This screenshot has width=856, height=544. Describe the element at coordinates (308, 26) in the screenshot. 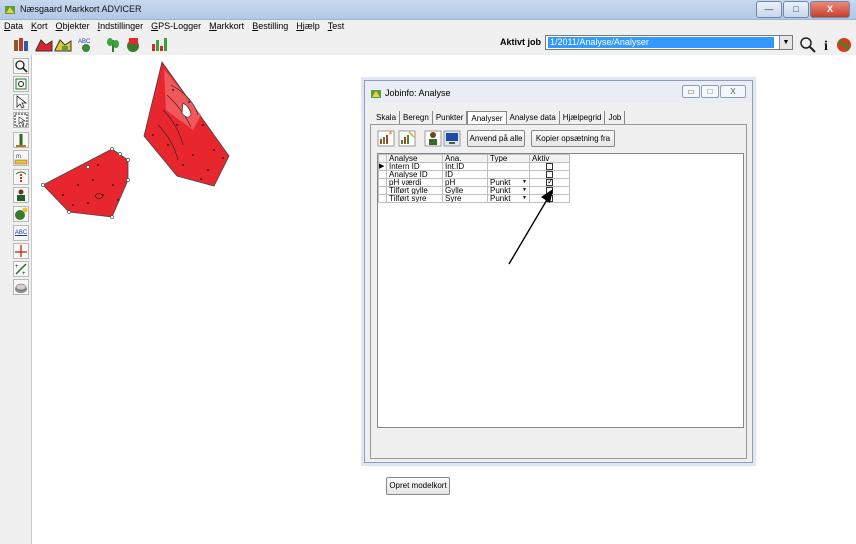

I see `menu-hjaelp: Hjælp` at that location.